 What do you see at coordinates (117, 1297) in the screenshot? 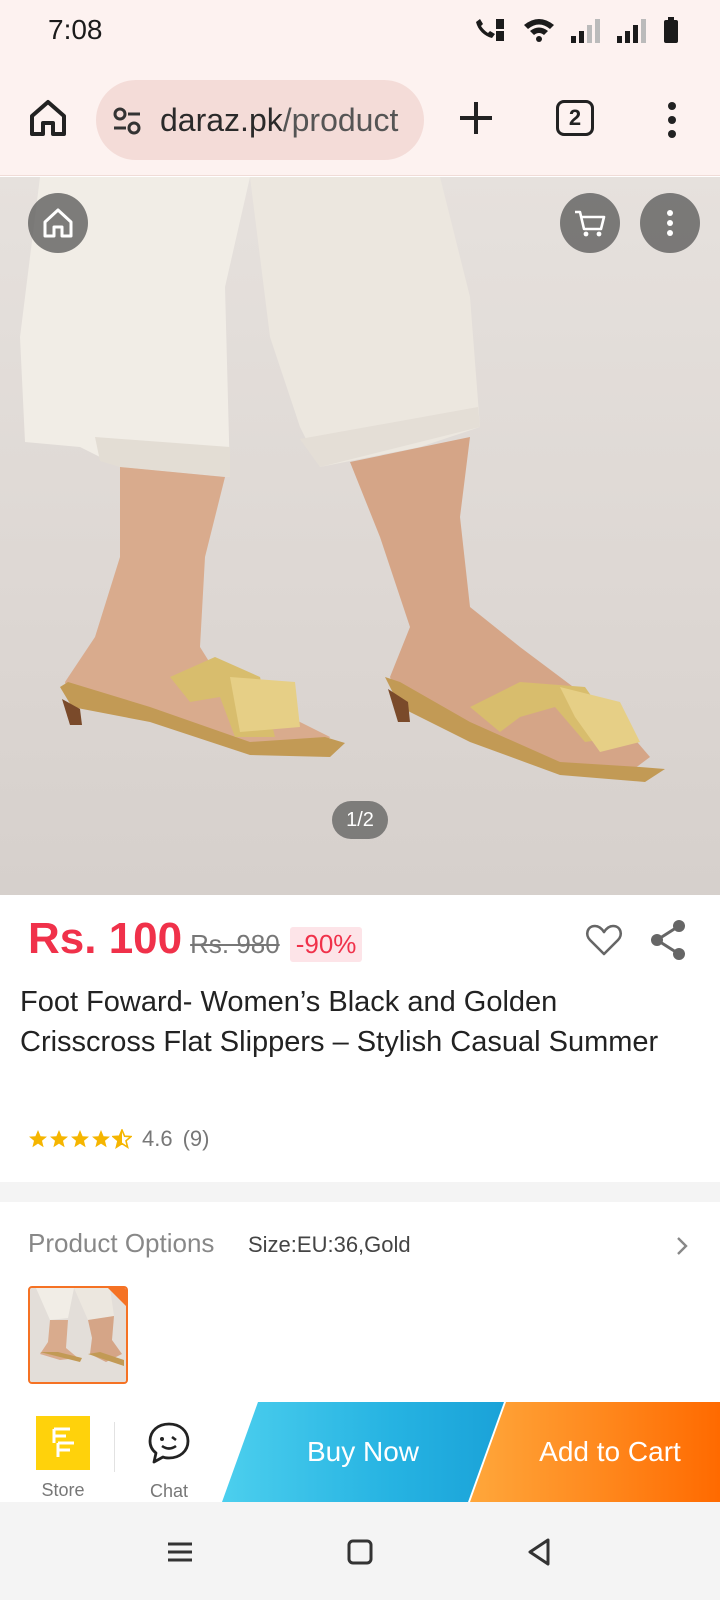
I see `selected-corner-mark` at bounding box center [117, 1297].